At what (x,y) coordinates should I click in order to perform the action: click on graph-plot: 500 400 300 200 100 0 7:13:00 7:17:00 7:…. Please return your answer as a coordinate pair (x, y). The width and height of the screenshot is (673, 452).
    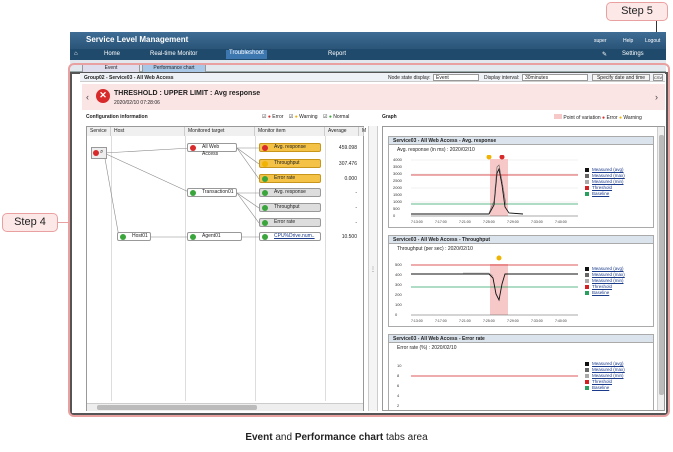
    Looking at the image, I should click on (486, 289).